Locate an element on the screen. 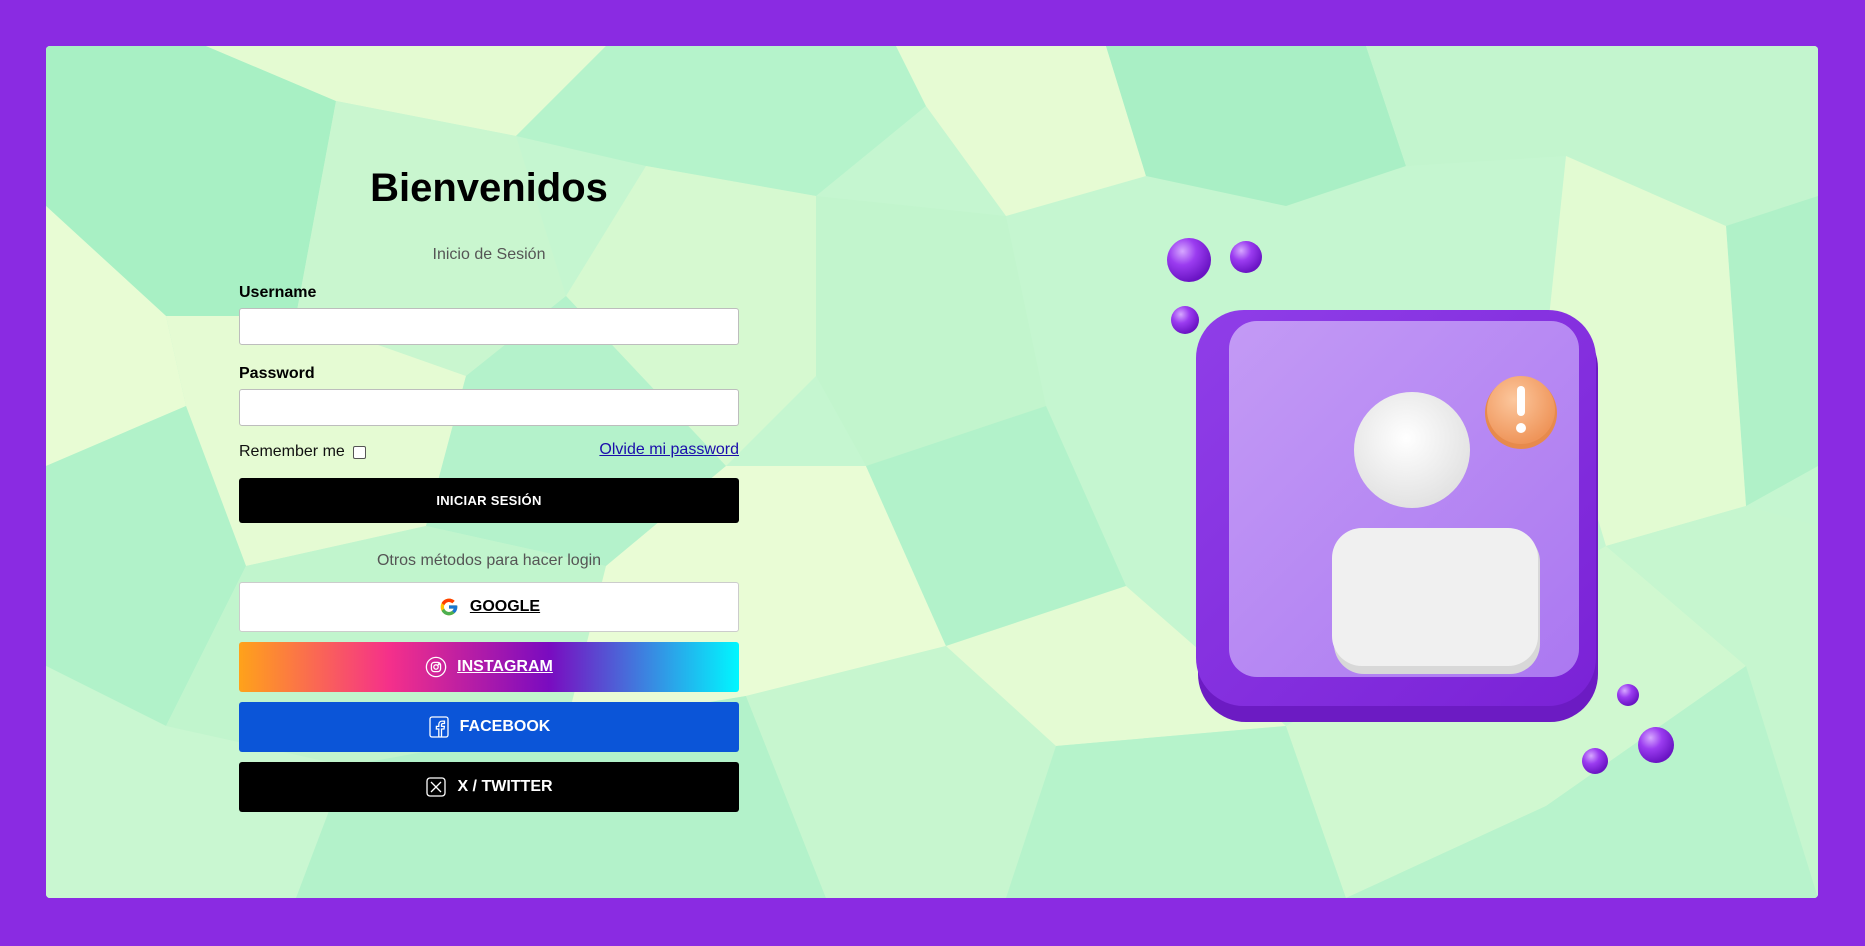 This screenshot has width=1865, height=946. remember-me-label: Remember me is located at coordinates (292, 451).